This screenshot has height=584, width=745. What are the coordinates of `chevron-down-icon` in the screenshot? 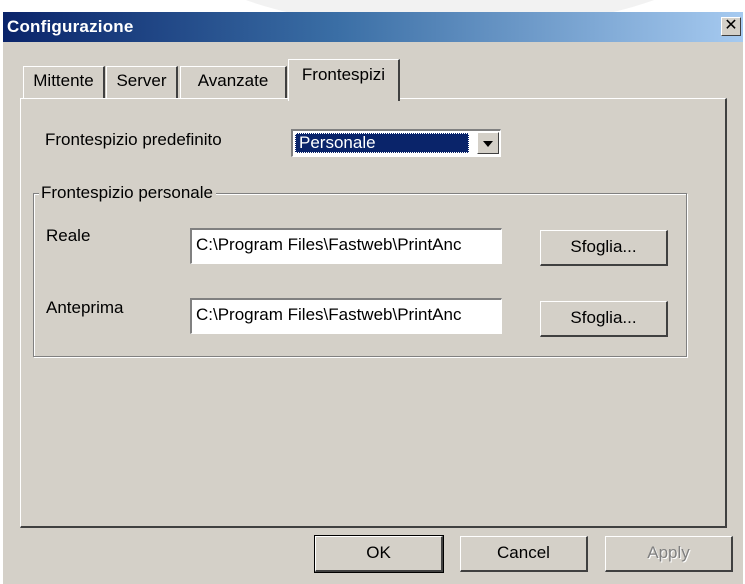 It's located at (488, 143).